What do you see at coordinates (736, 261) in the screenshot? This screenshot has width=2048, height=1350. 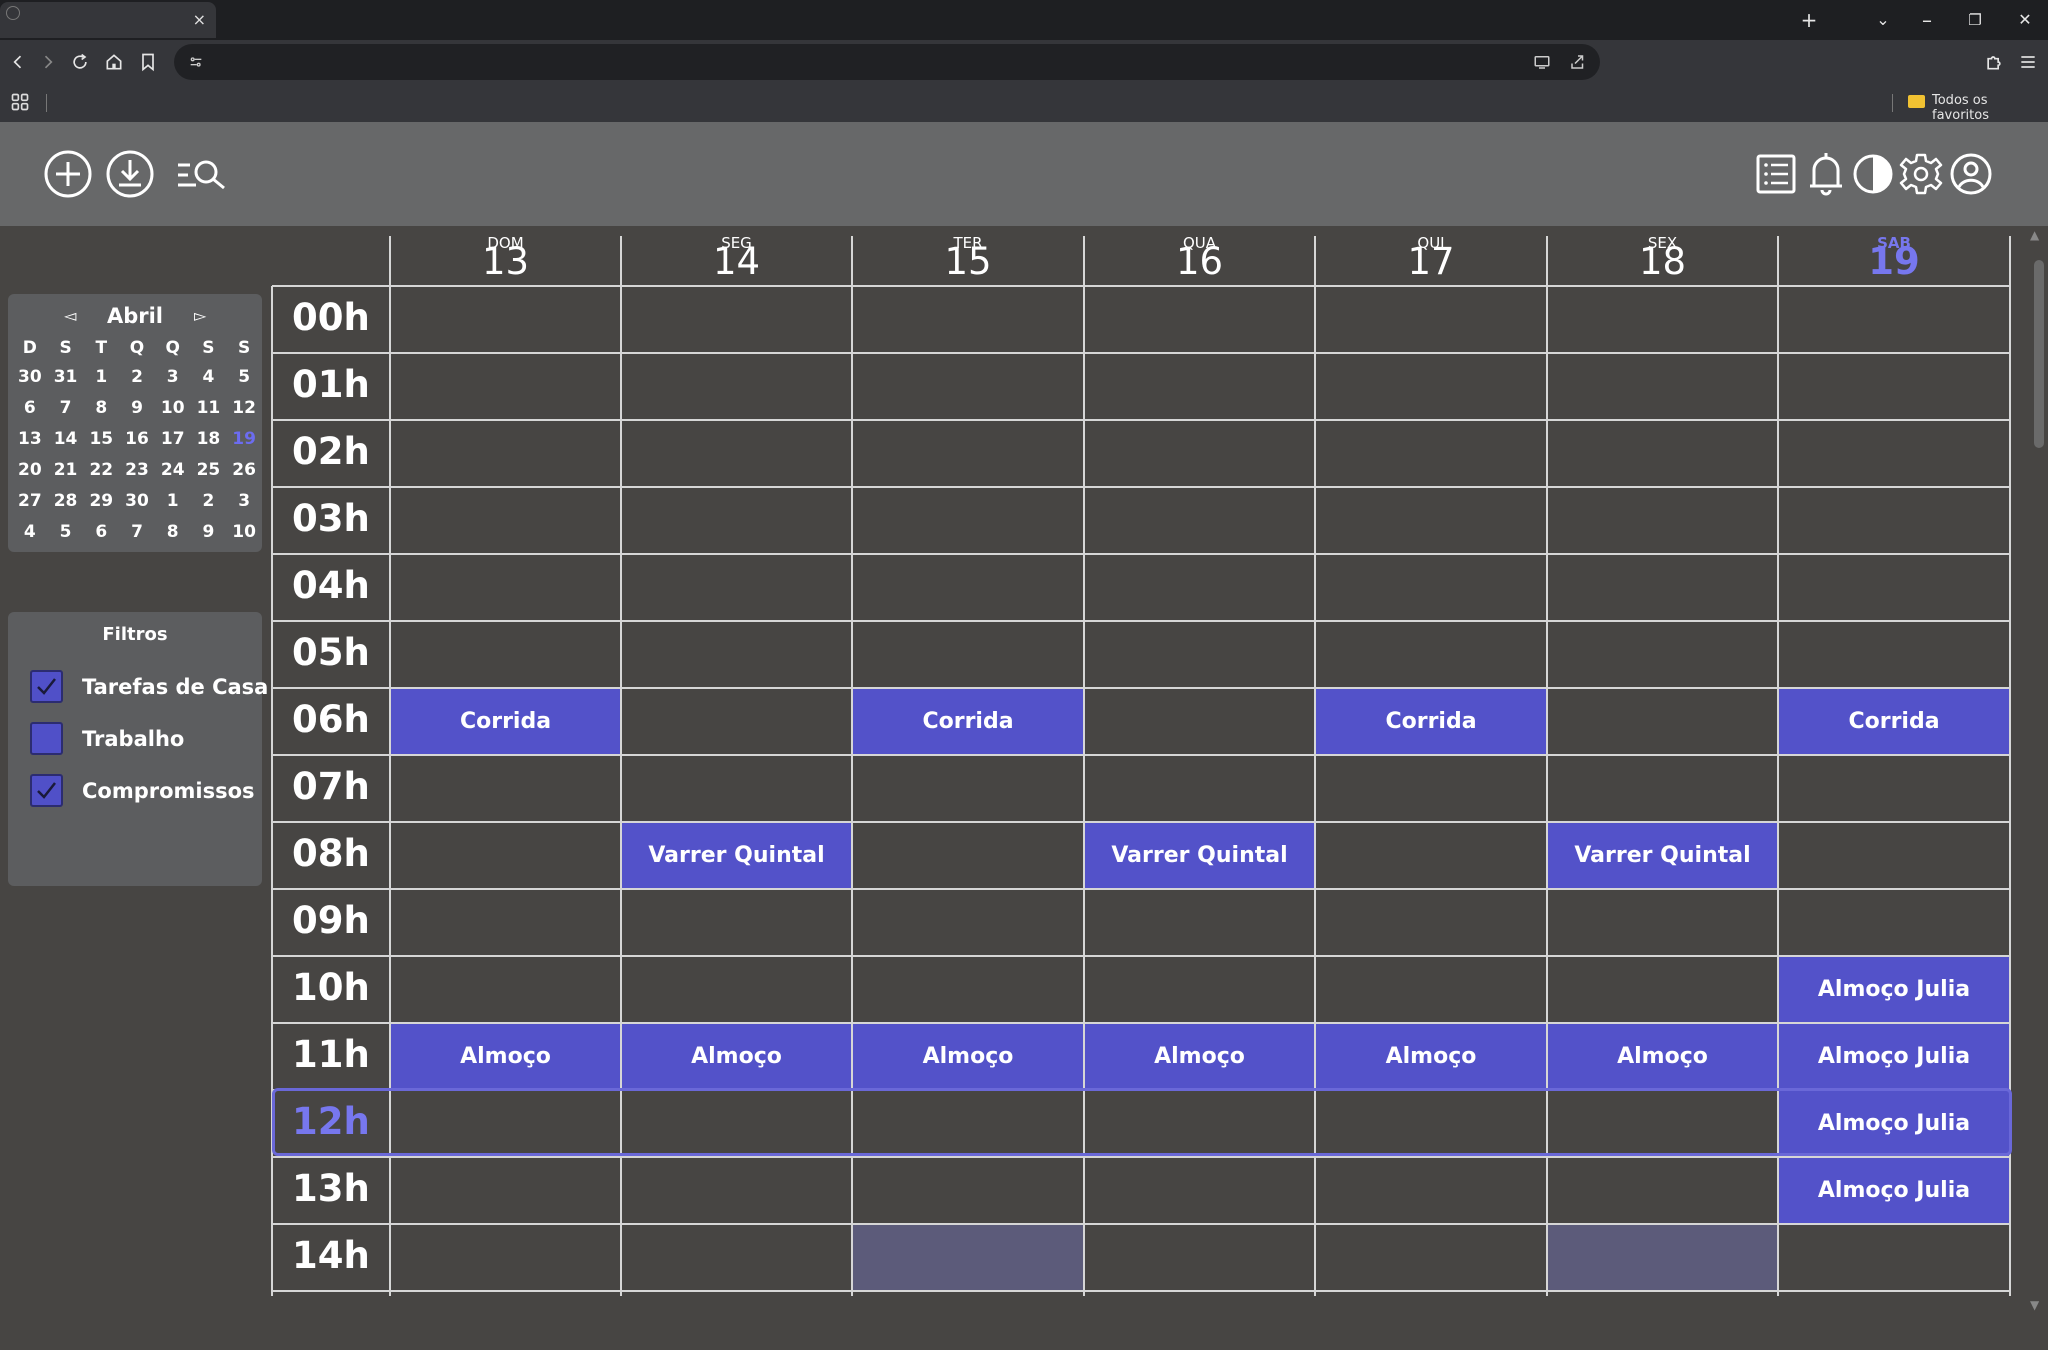 I see `day-header-date: 14` at bounding box center [736, 261].